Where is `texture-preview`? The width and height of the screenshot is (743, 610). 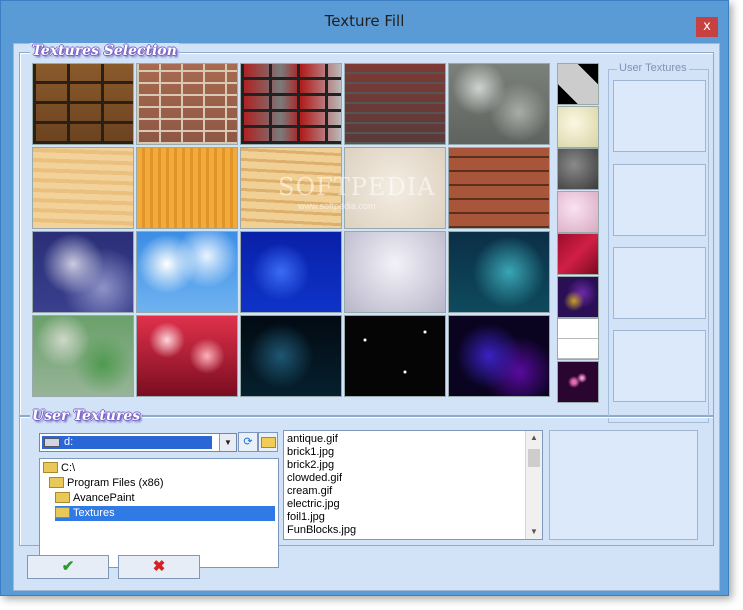 texture-preview is located at coordinates (623, 485).